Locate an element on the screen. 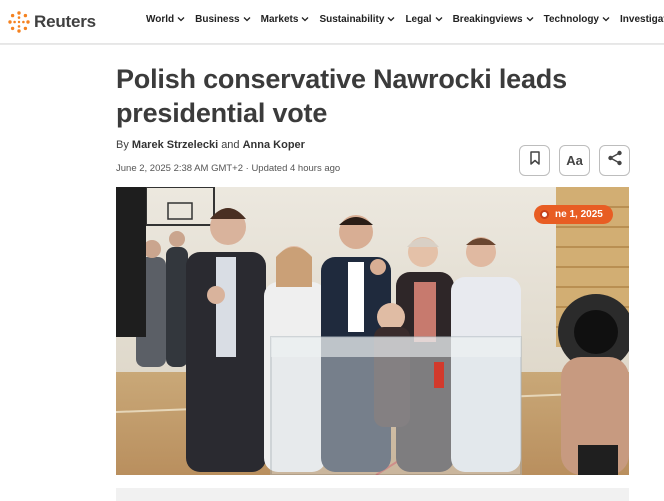 Image resolution: width=664 pixels, height=501 pixels. reuters-logo-icon is located at coordinates (19, 22).